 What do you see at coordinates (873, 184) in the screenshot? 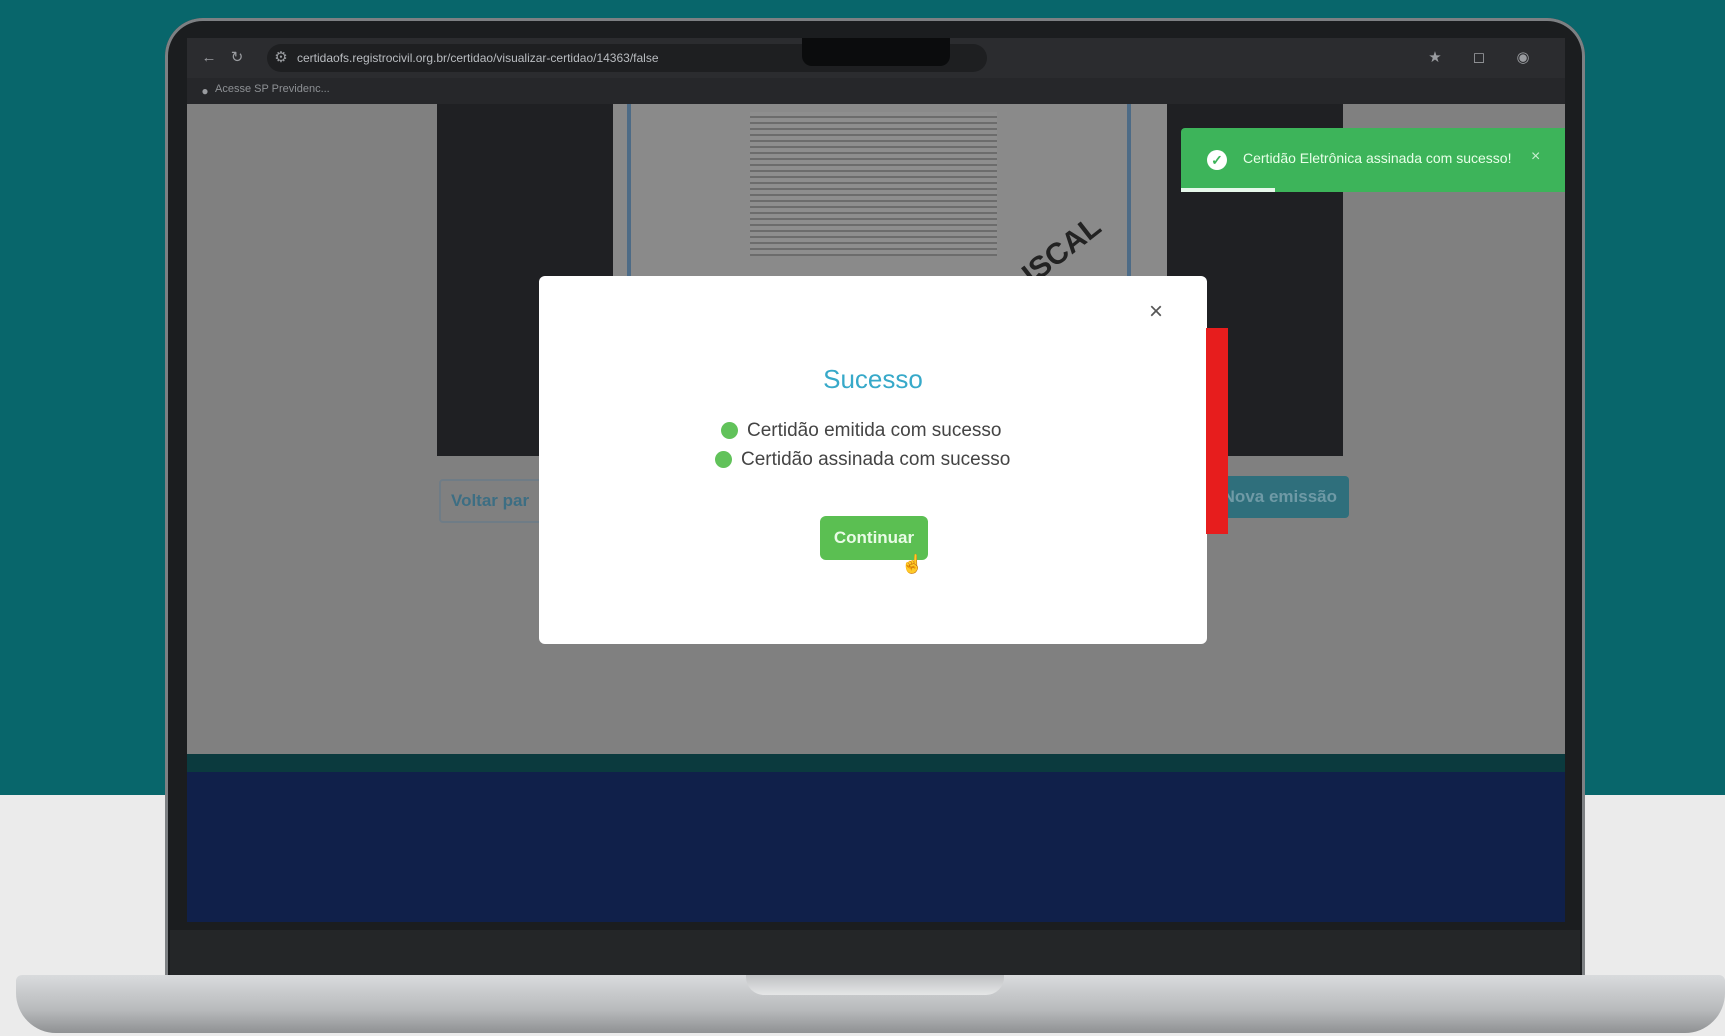
I see `document-scan-image` at bounding box center [873, 184].